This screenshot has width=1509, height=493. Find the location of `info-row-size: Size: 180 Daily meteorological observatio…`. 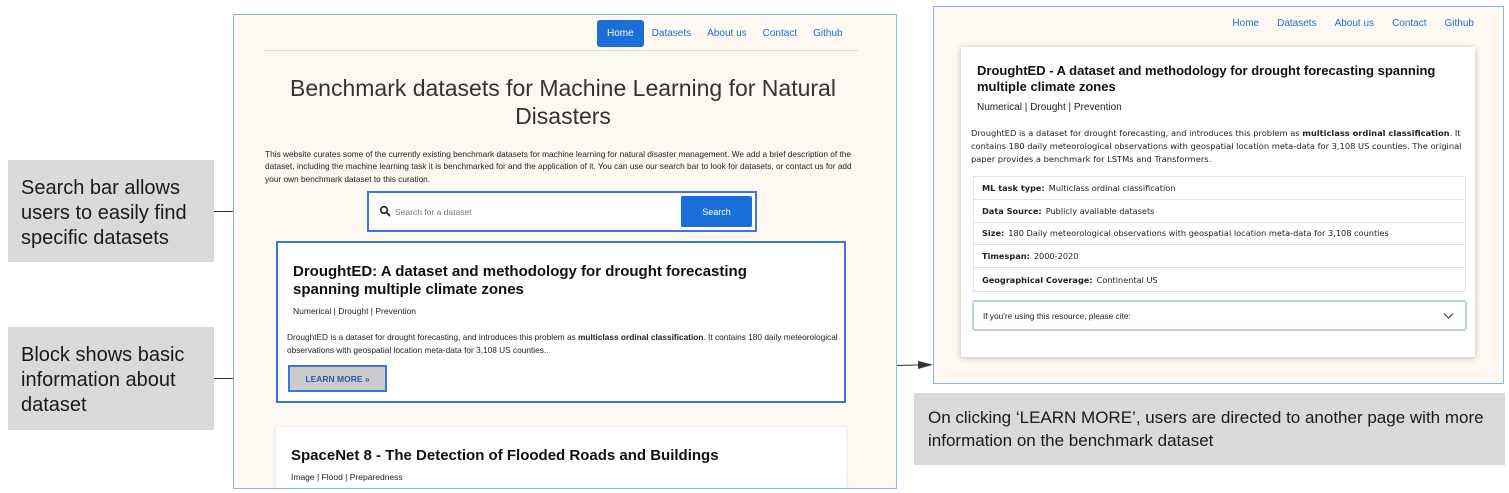

info-row-size: Size: 180 Daily meteorological observatio… is located at coordinates (1219, 234).